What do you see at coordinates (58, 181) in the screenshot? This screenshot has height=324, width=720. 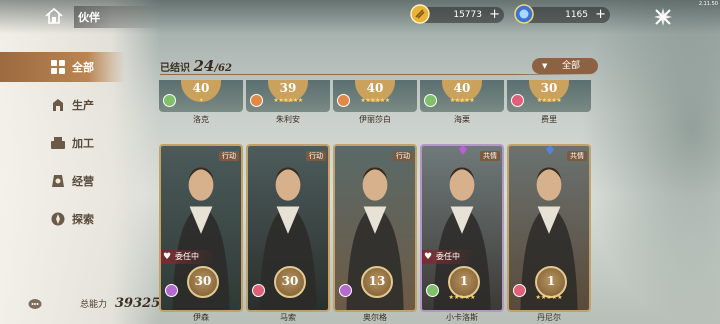 I see `business-icon` at bounding box center [58, 181].